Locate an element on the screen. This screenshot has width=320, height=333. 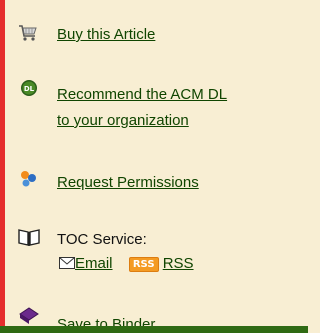
permissions-icon is located at coordinates (29, 180).